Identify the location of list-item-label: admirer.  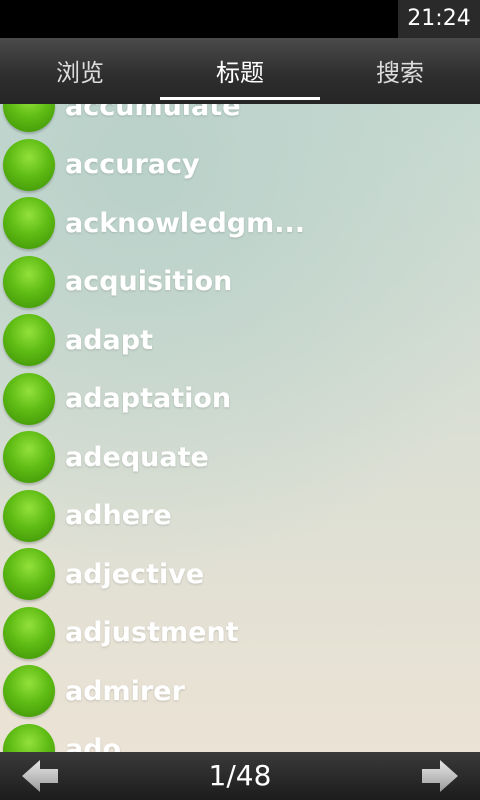
(125, 691).